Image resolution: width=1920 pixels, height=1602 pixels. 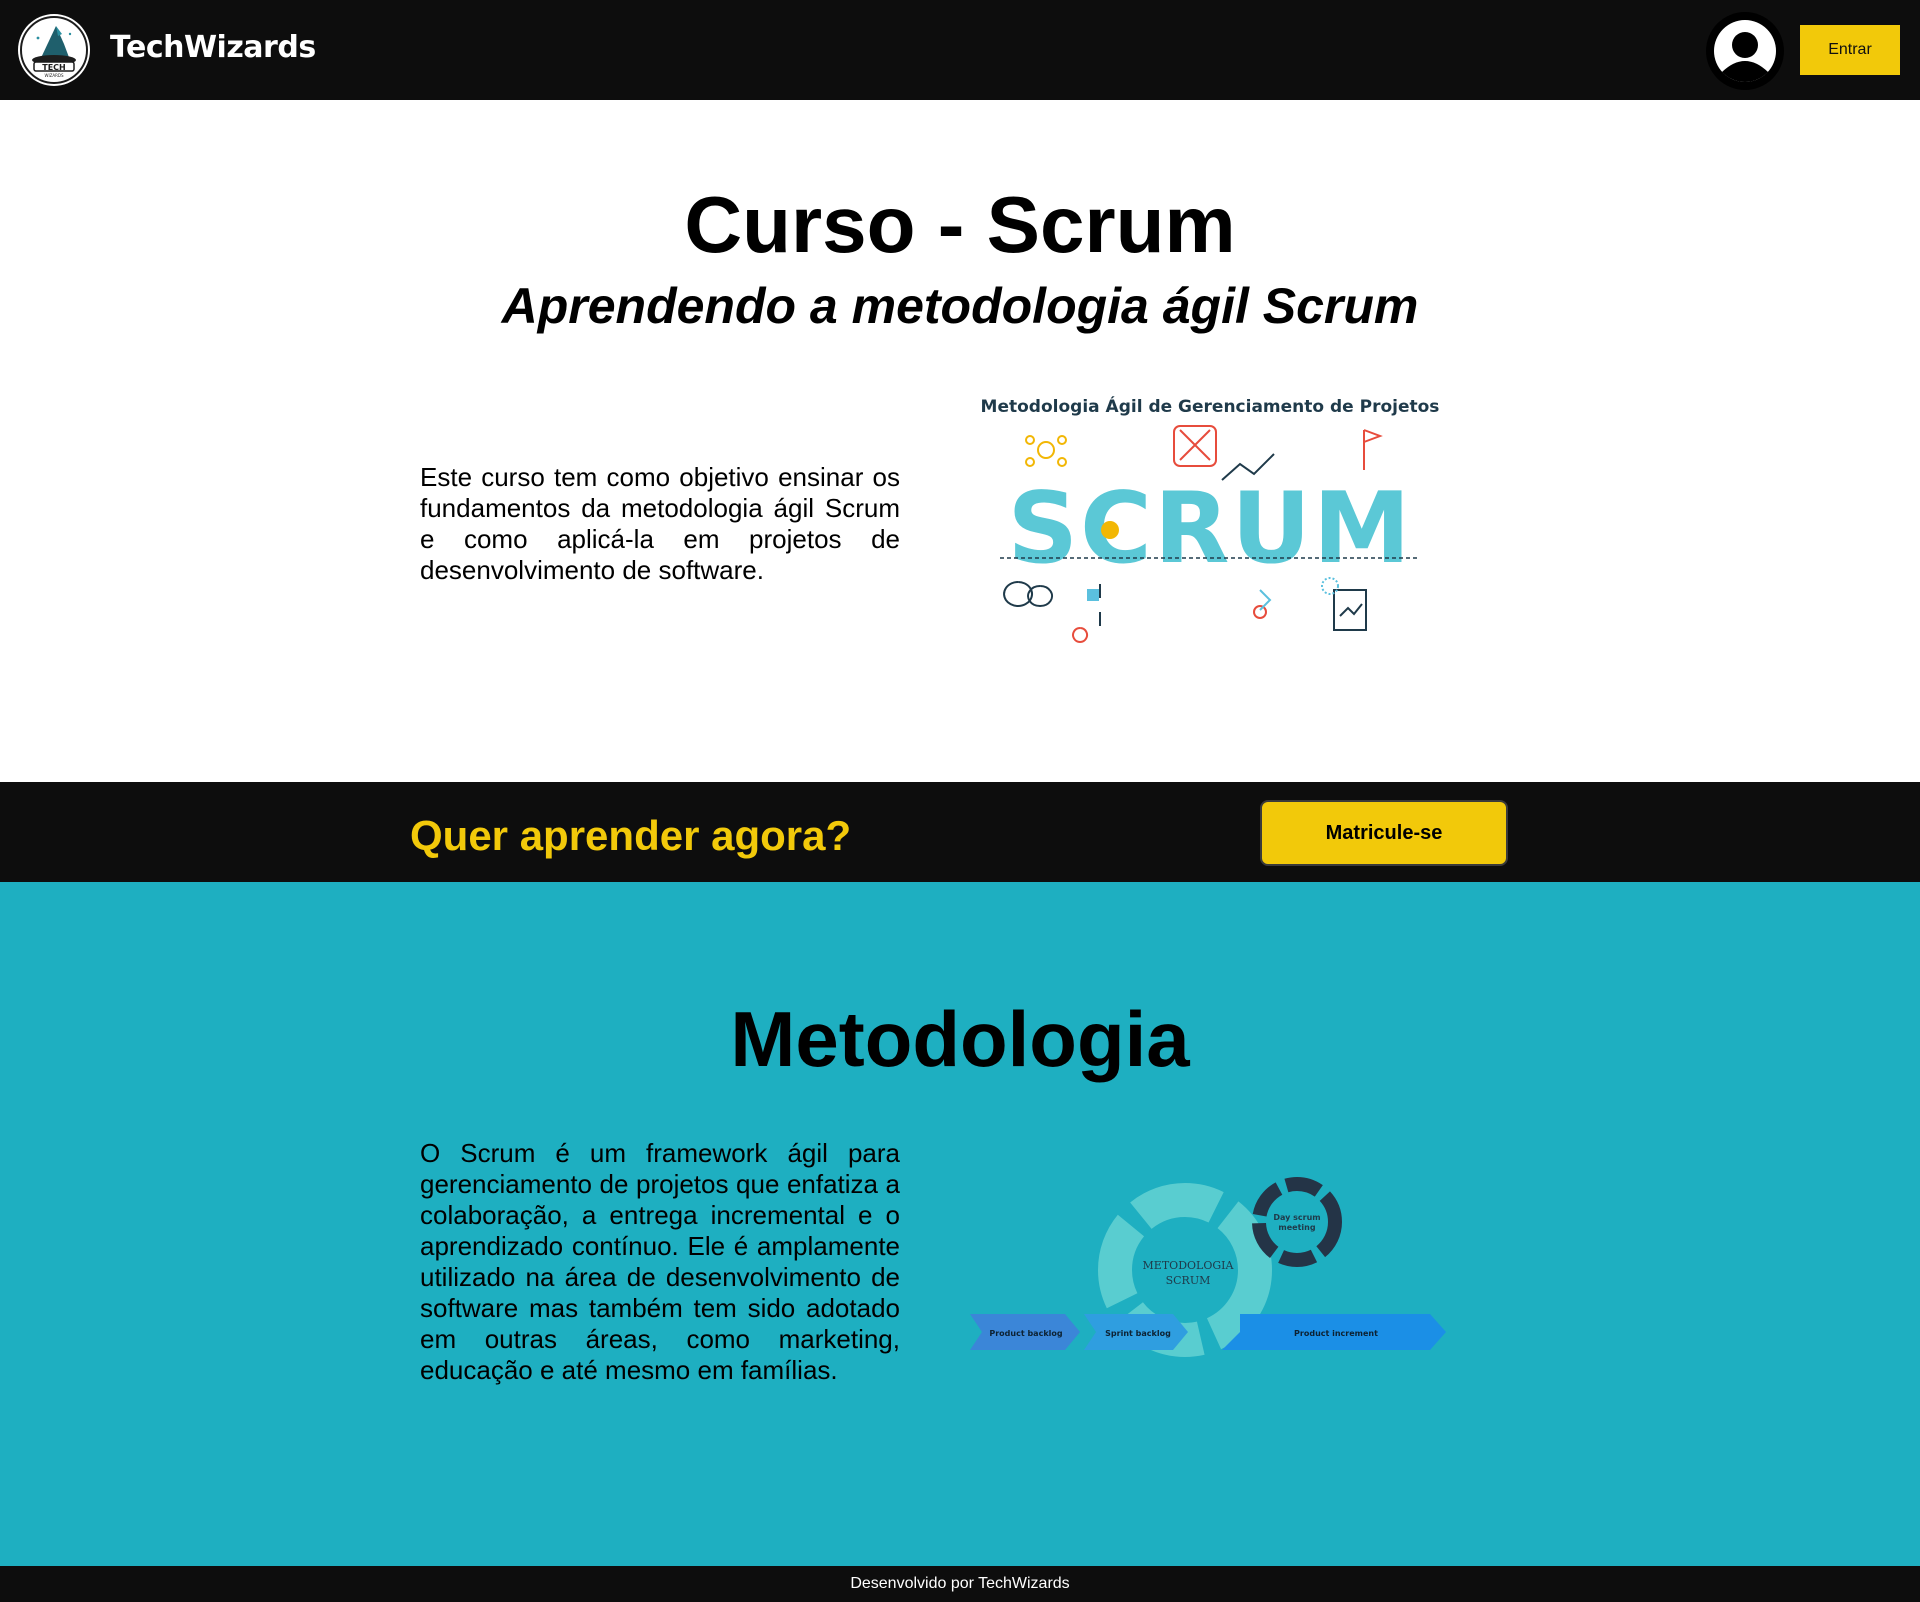 I want to click on techwizards-logo: TECH WIZARDS, so click(x=54, y=50).